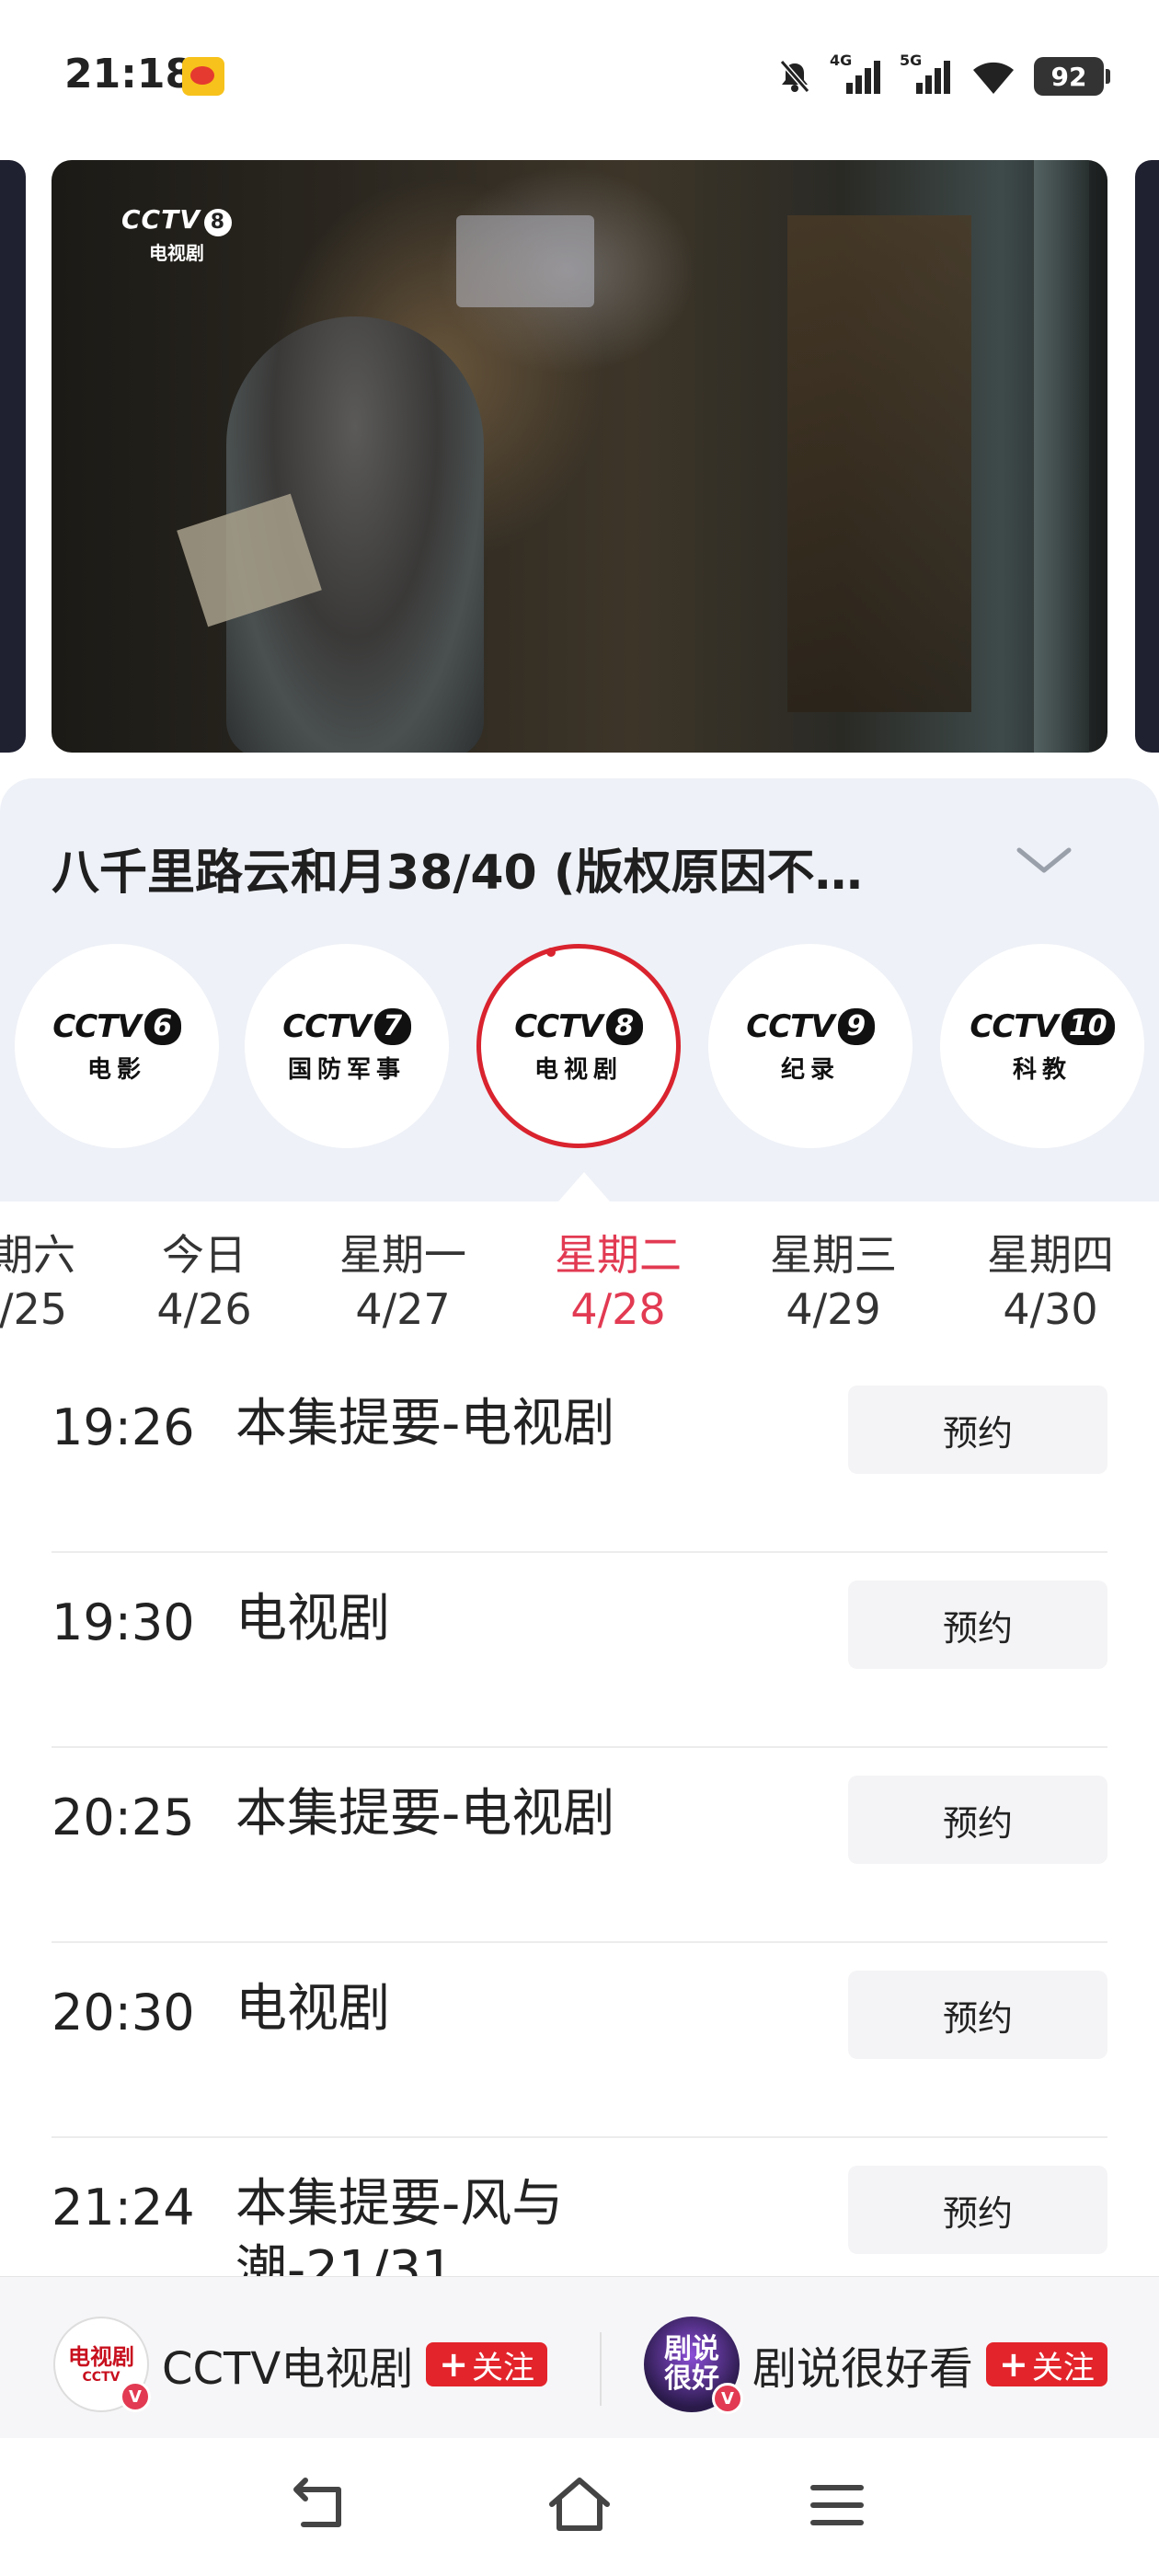 This screenshot has height=2576, width=1159. I want to click on tab-day-tue: 星期二 4/28, so click(618, 1283).